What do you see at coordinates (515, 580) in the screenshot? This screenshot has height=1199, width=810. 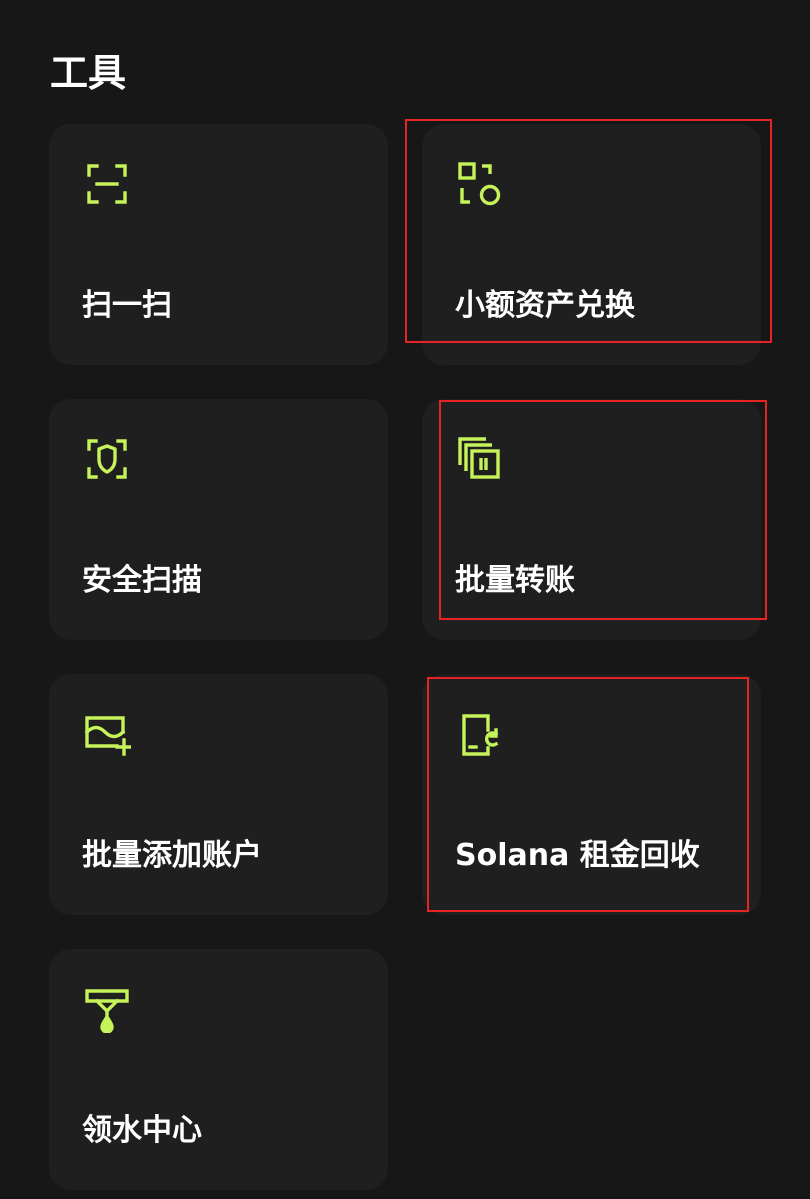 I see `tool-label: 批量转账` at bounding box center [515, 580].